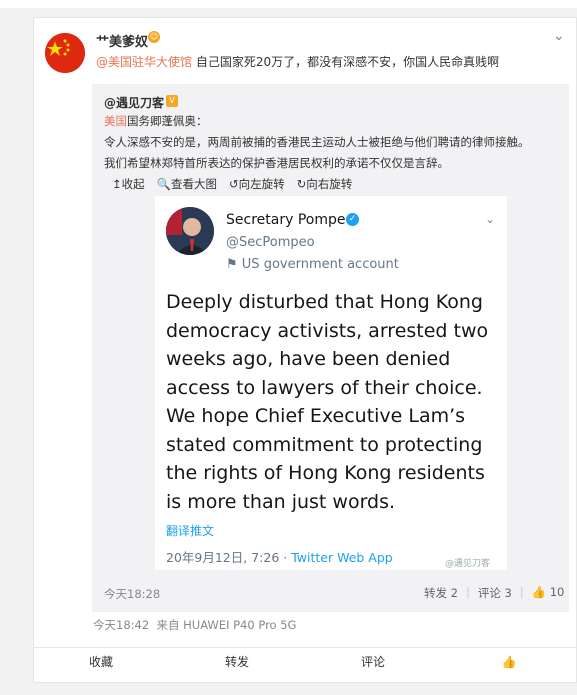  I want to click on avatar, so click(65, 53).